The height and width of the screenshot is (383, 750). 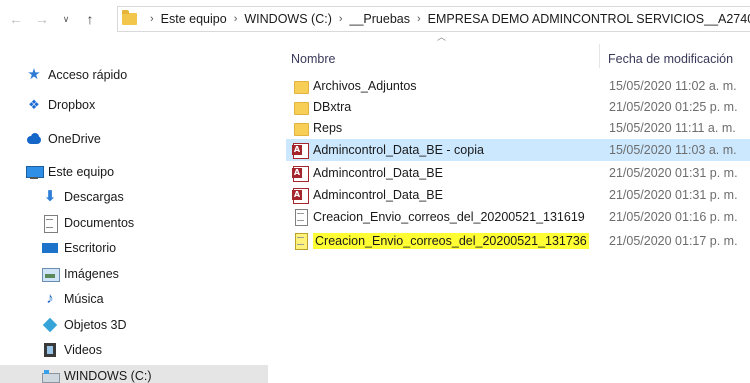 What do you see at coordinates (313, 59) in the screenshot?
I see `column-header-name: Nombre` at bounding box center [313, 59].